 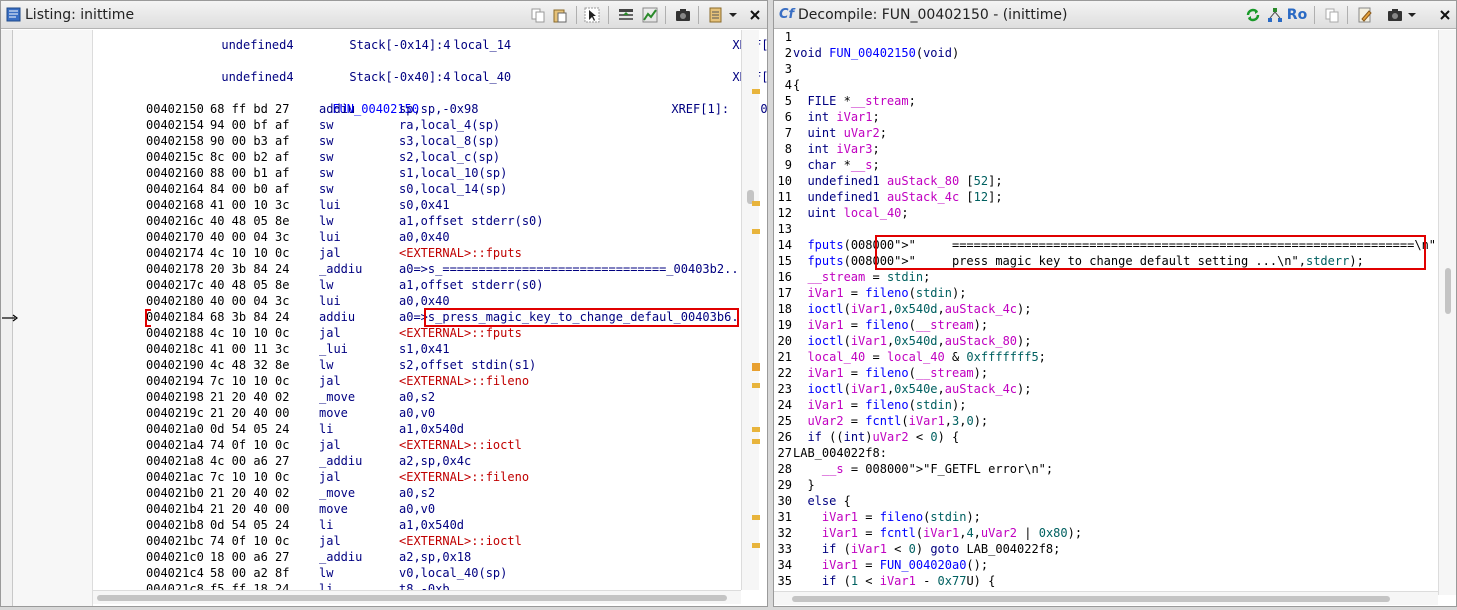 What do you see at coordinates (850, 213) in the screenshot?
I see `code-line: uint local_40;` at bounding box center [850, 213].